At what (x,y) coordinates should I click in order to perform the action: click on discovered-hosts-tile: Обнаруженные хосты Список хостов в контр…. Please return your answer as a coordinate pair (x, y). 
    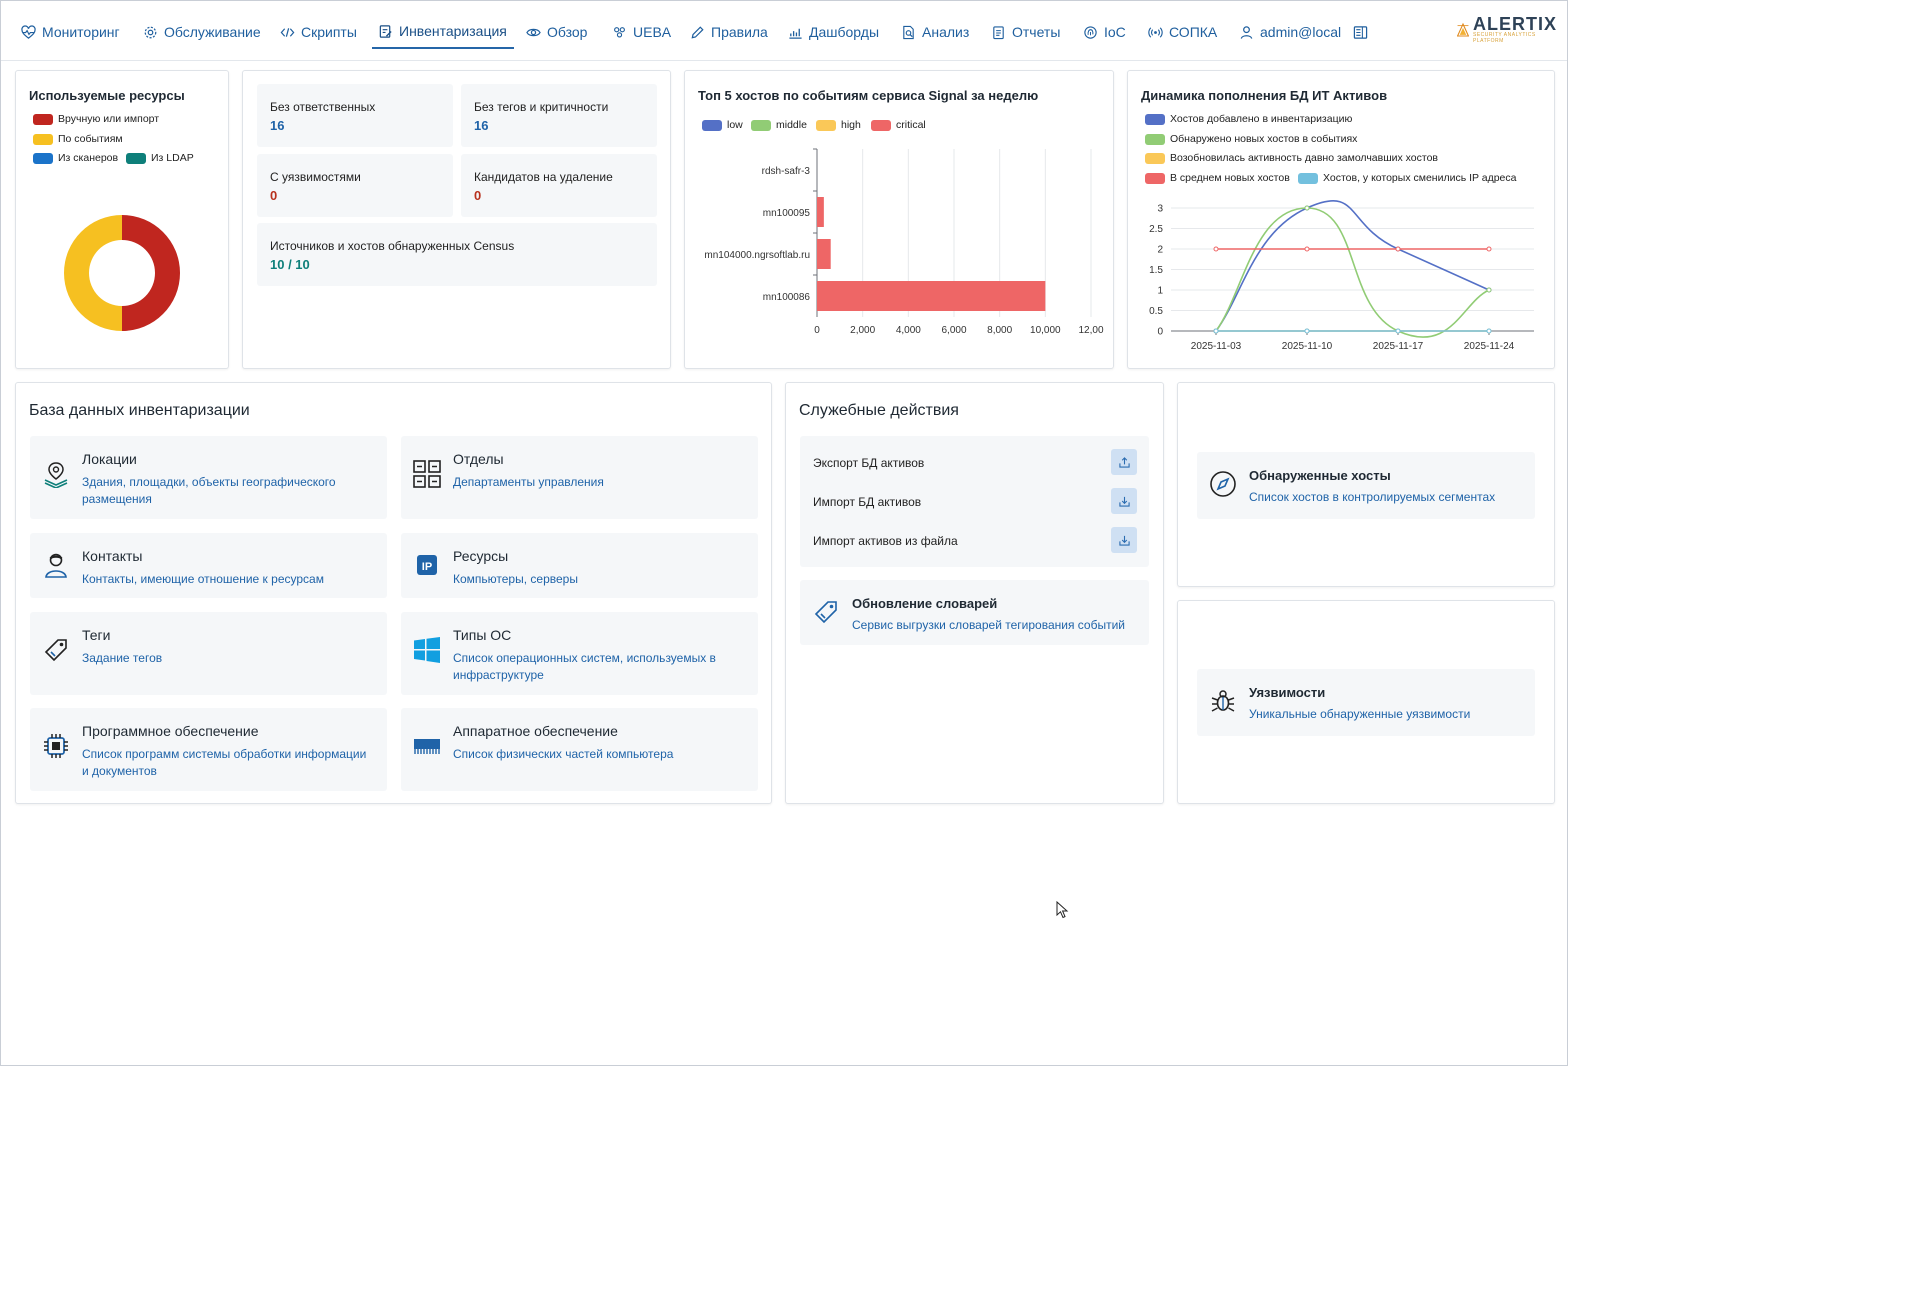
    Looking at the image, I should click on (1366, 485).